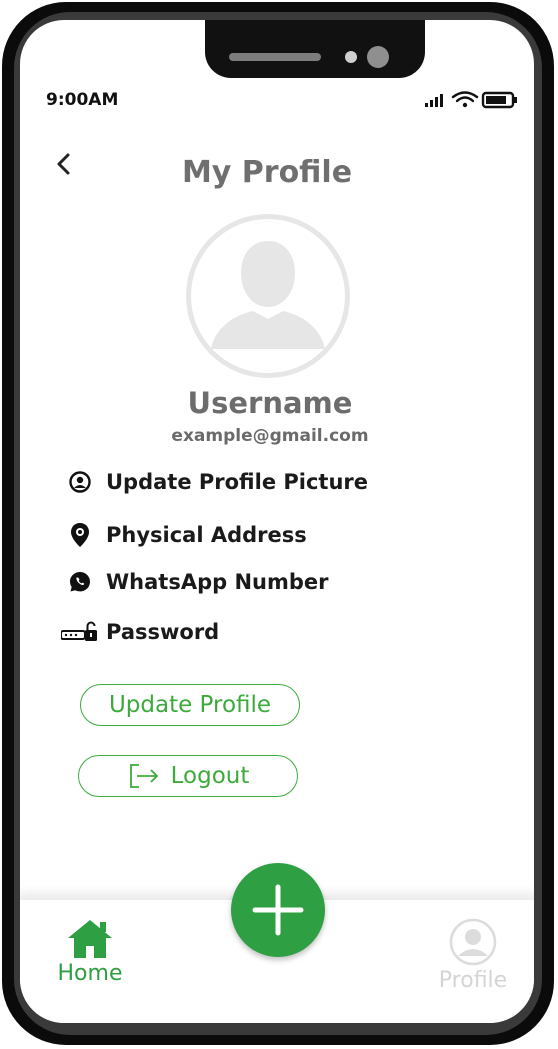  I want to click on user-silhouette-icon, so click(268, 295).